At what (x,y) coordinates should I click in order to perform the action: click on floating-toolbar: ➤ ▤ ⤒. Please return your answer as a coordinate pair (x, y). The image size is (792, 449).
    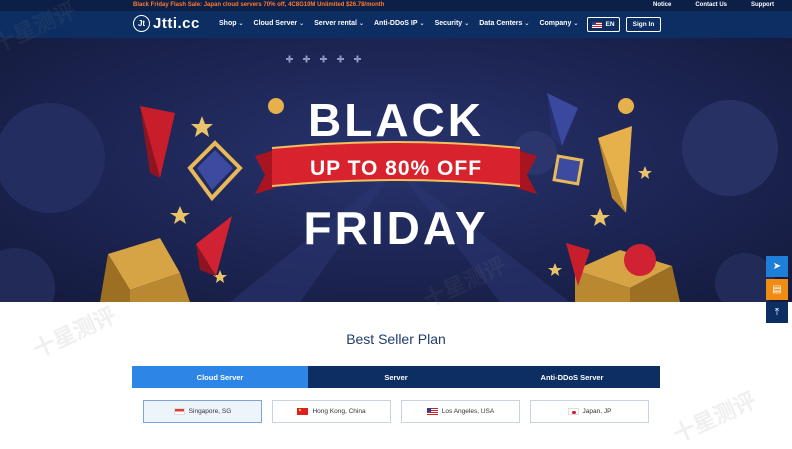
    Looking at the image, I should click on (777, 290).